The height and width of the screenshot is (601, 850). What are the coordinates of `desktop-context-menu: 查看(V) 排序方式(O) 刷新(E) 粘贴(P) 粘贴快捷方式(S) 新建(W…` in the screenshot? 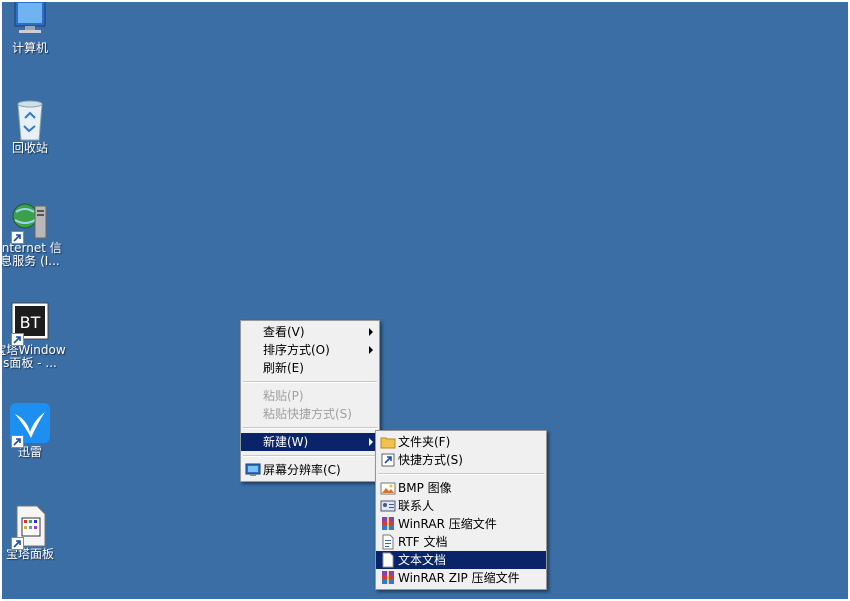 It's located at (310, 401).